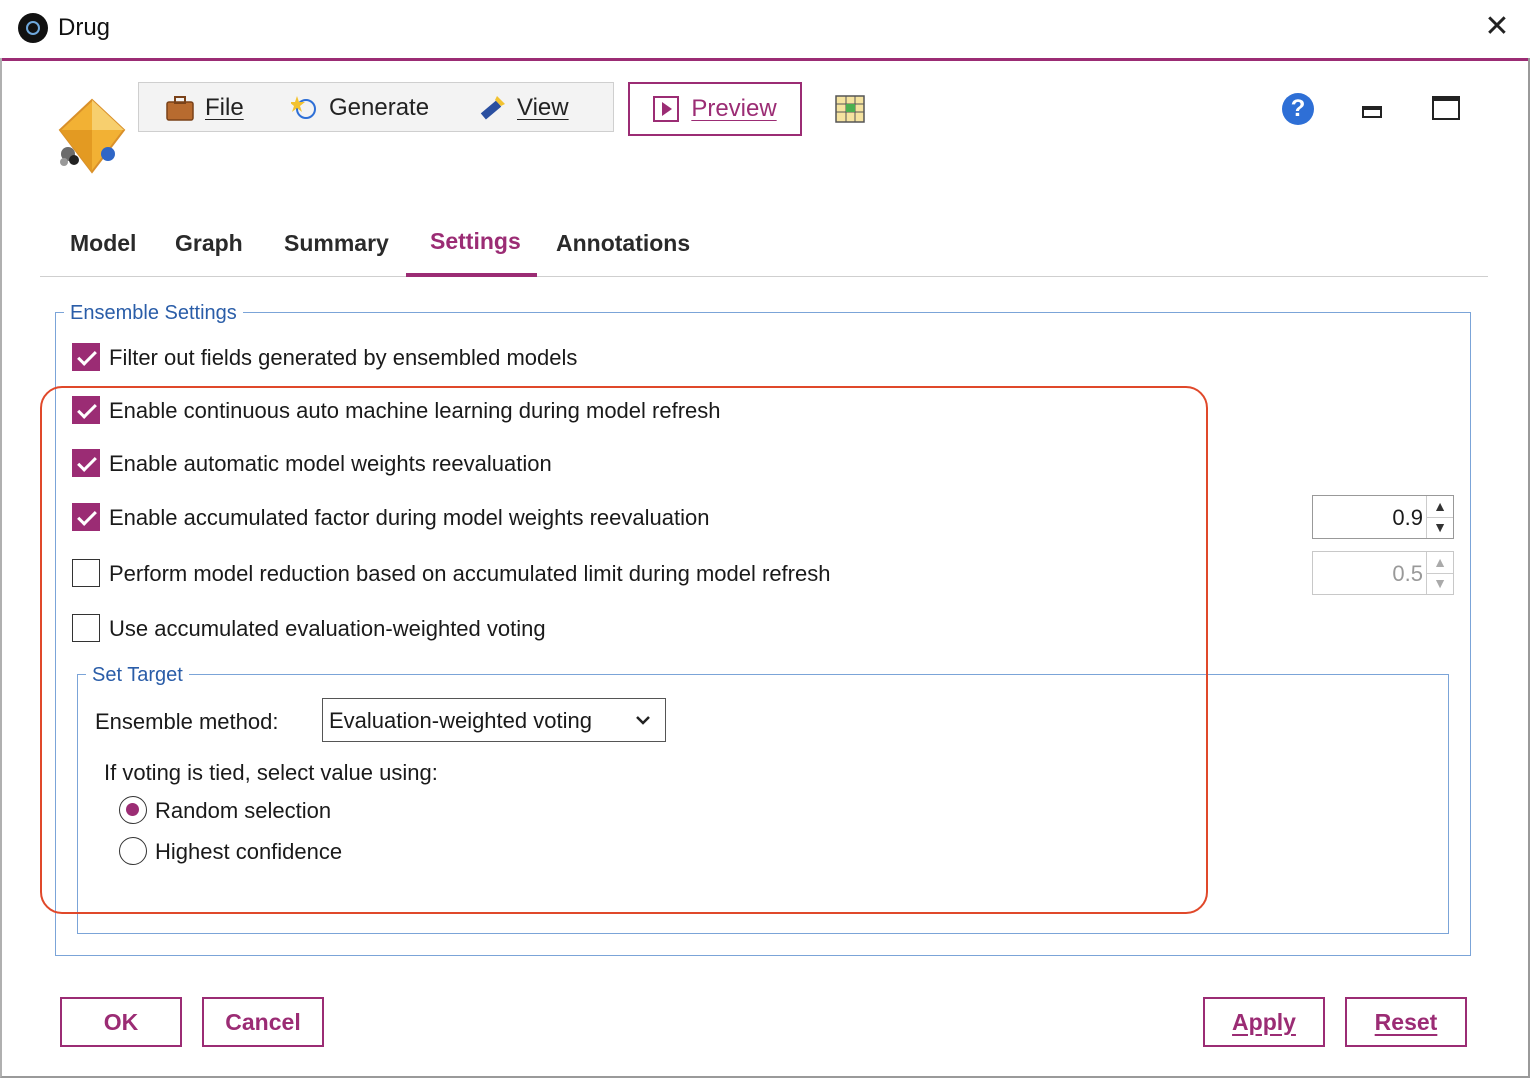  I want to click on preview-label: Preview, so click(734, 108).